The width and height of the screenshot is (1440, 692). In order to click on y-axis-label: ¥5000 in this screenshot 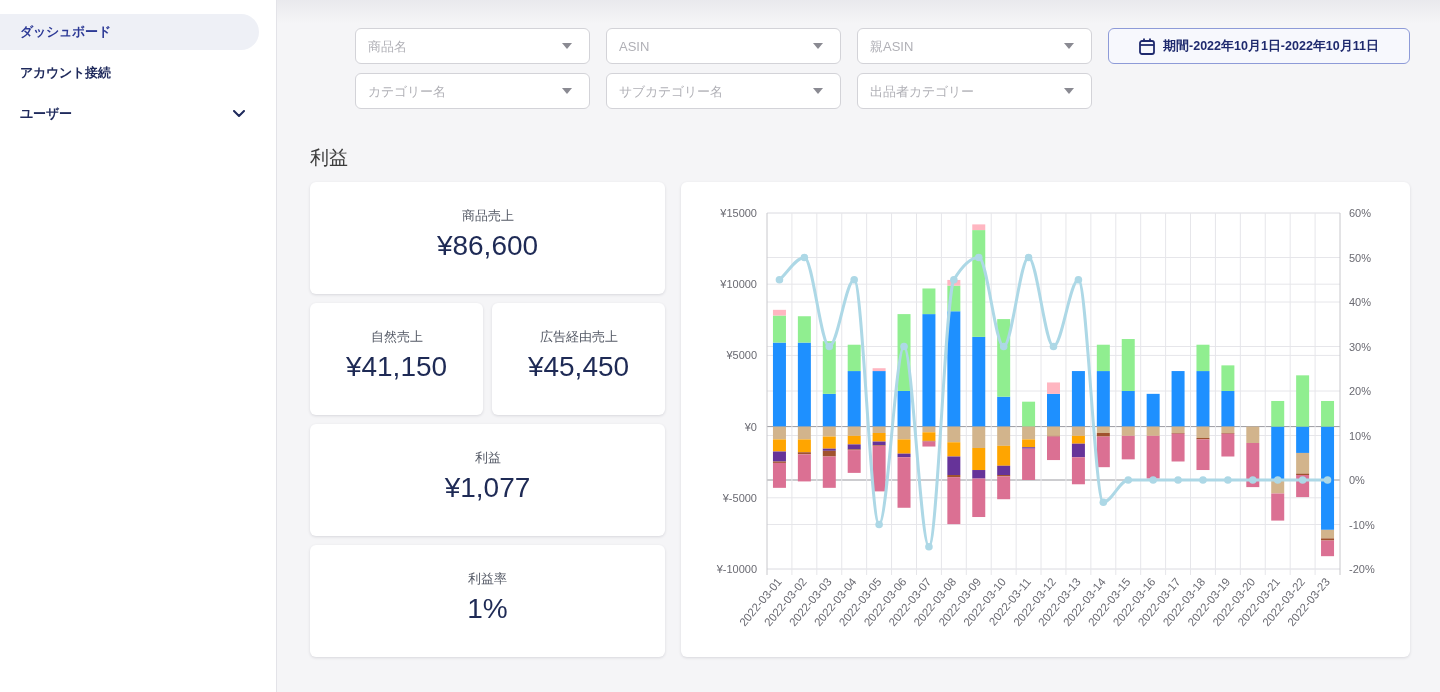, I will do `click(741, 355)`.